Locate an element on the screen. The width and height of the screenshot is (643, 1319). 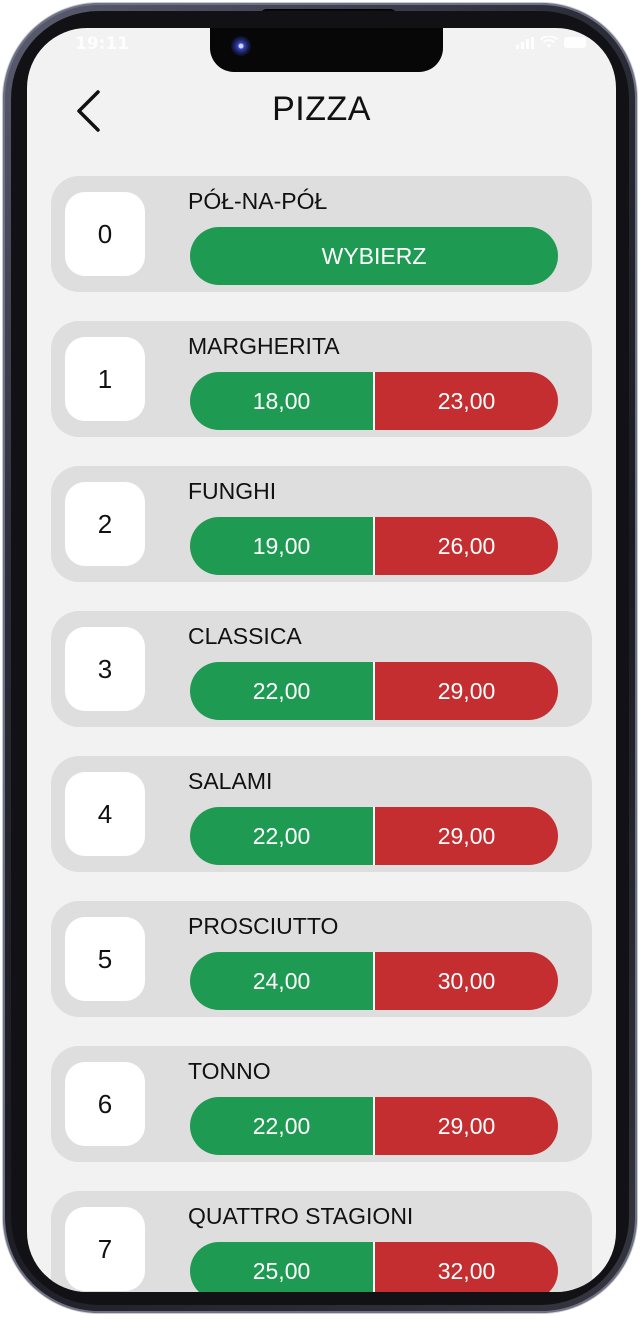
menu-item-0: 0 PÓŁ-NA-PÓŁ WYBIERZ is located at coordinates (321, 234).